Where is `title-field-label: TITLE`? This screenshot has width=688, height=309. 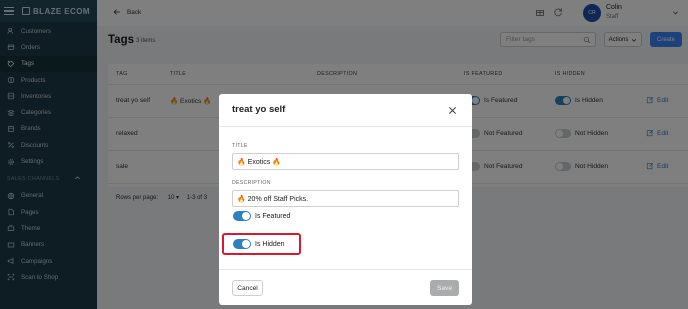 title-field-label: TITLE is located at coordinates (240, 146).